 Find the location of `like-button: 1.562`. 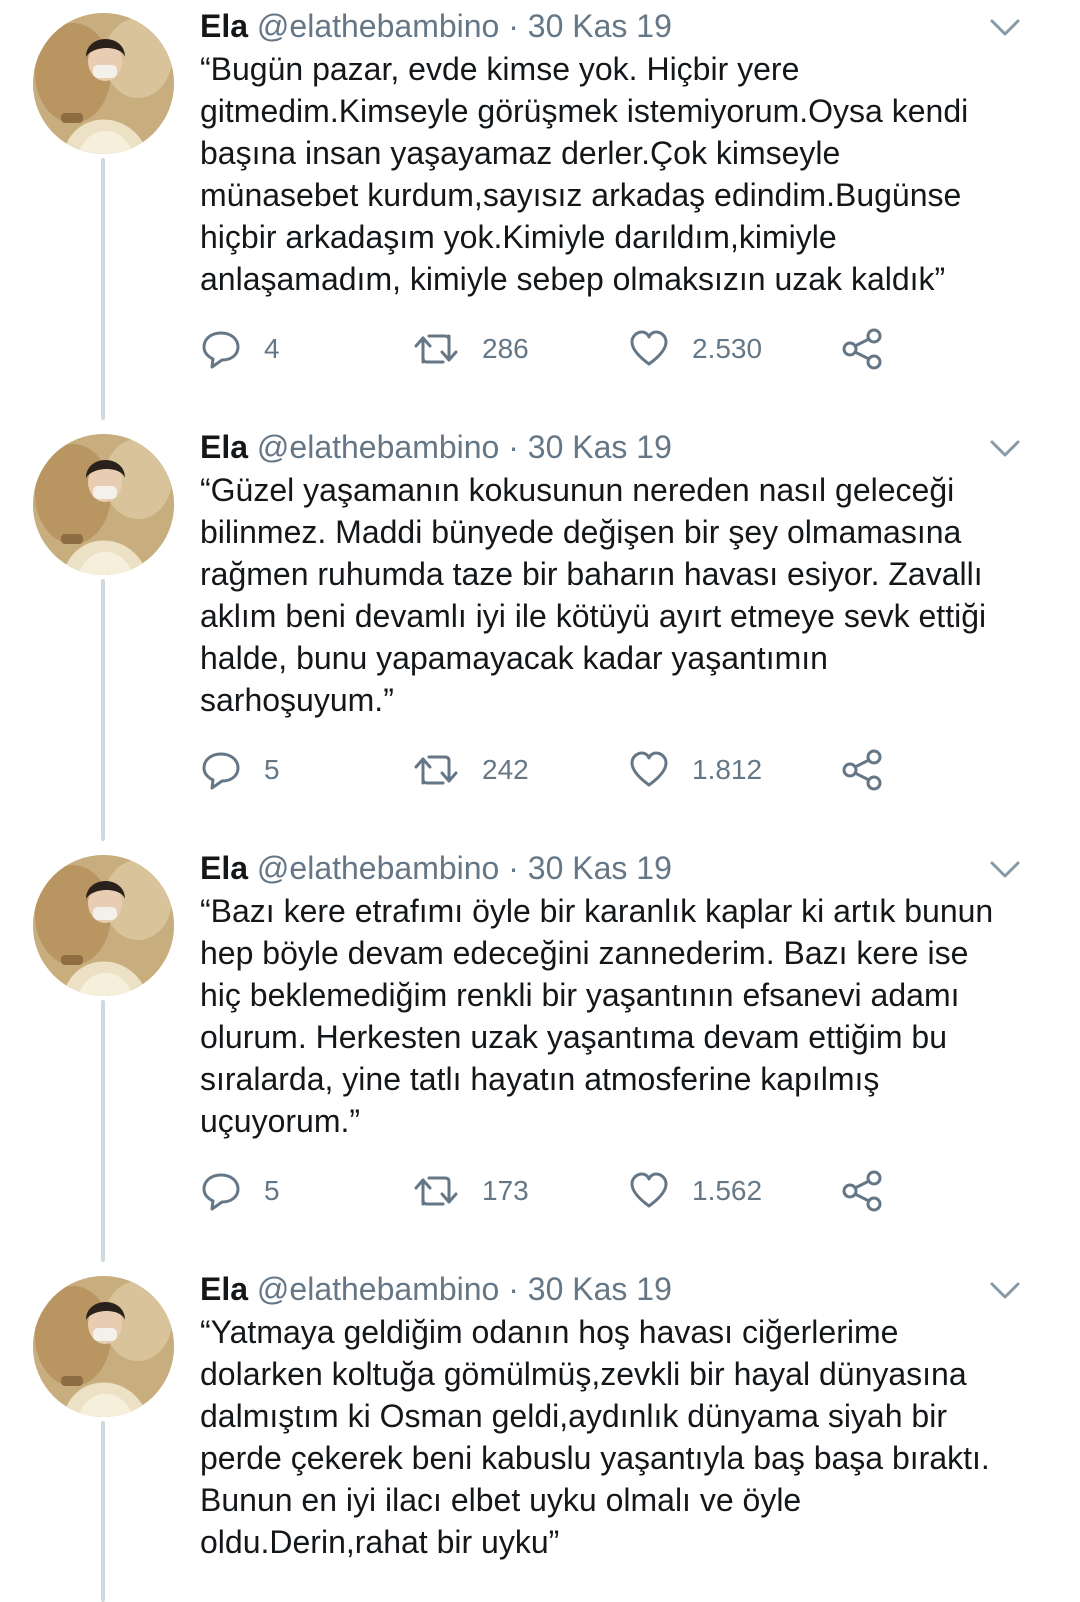

like-button: 1.562 is located at coordinates (695, 1191).